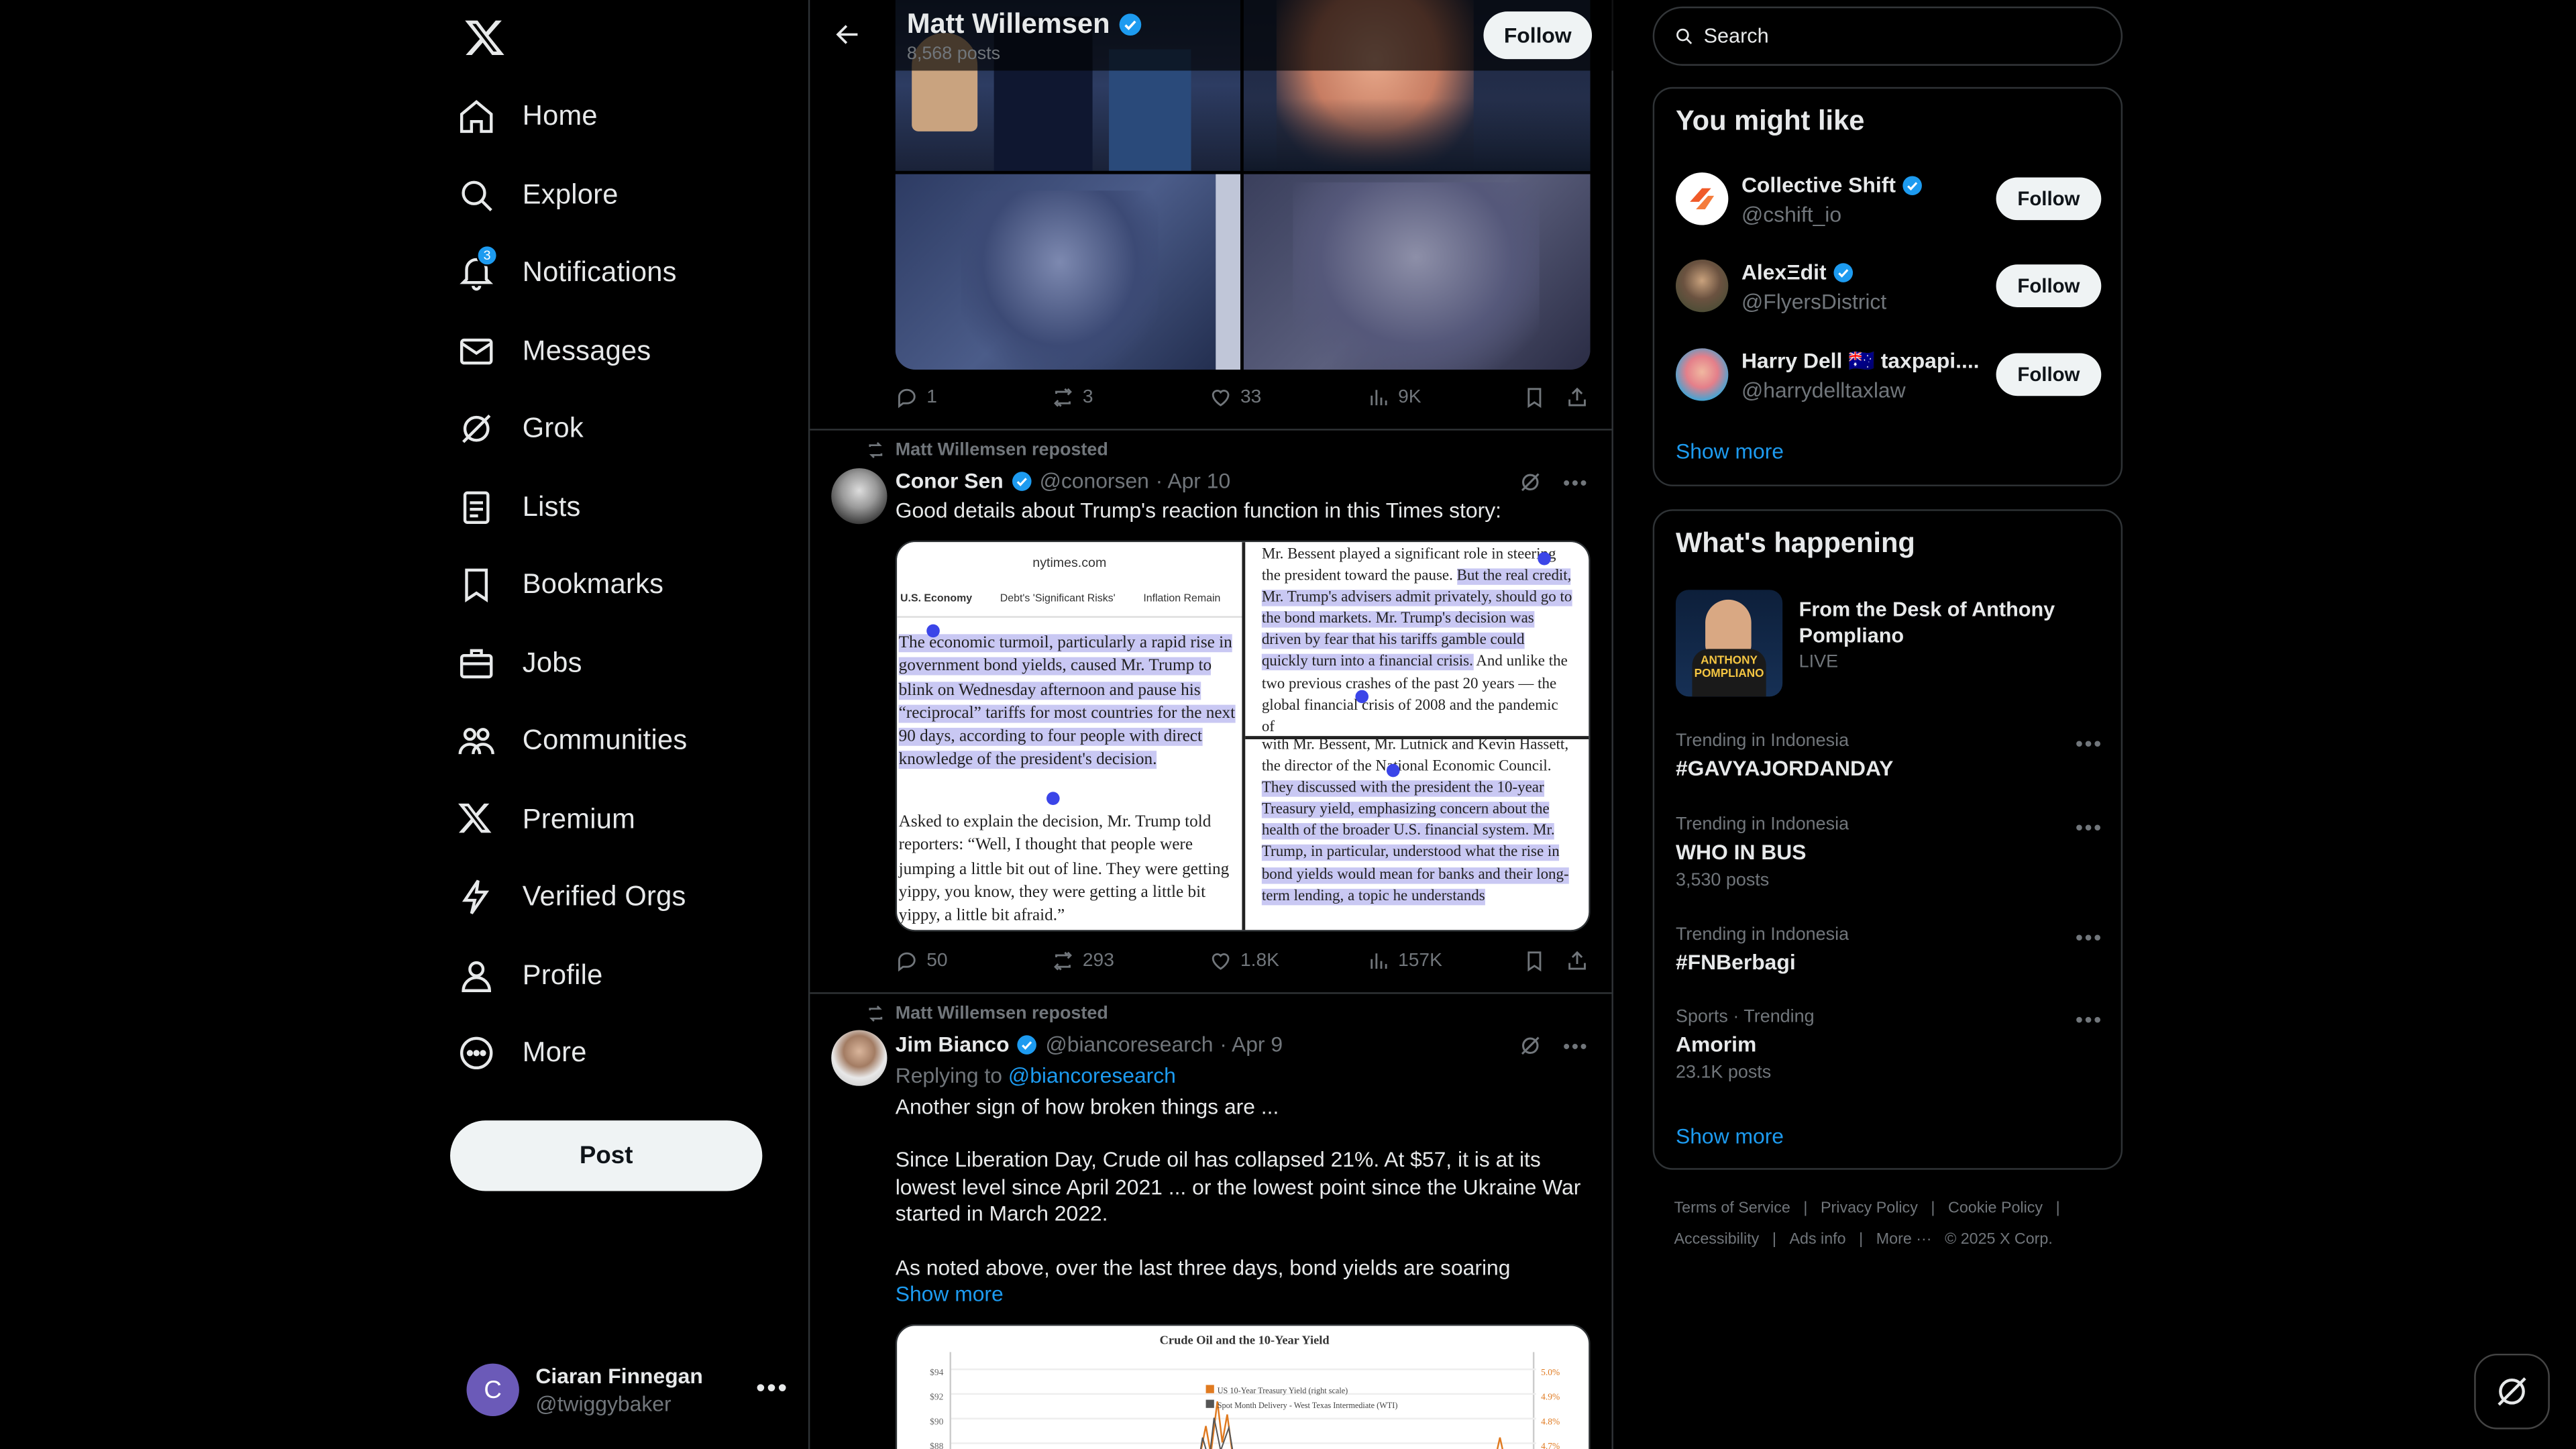 This screenshot has width=2576, height=1449. Describe the element at coordinates (1235, 397) in the screenshot. I see `like-button: 33` at that location.